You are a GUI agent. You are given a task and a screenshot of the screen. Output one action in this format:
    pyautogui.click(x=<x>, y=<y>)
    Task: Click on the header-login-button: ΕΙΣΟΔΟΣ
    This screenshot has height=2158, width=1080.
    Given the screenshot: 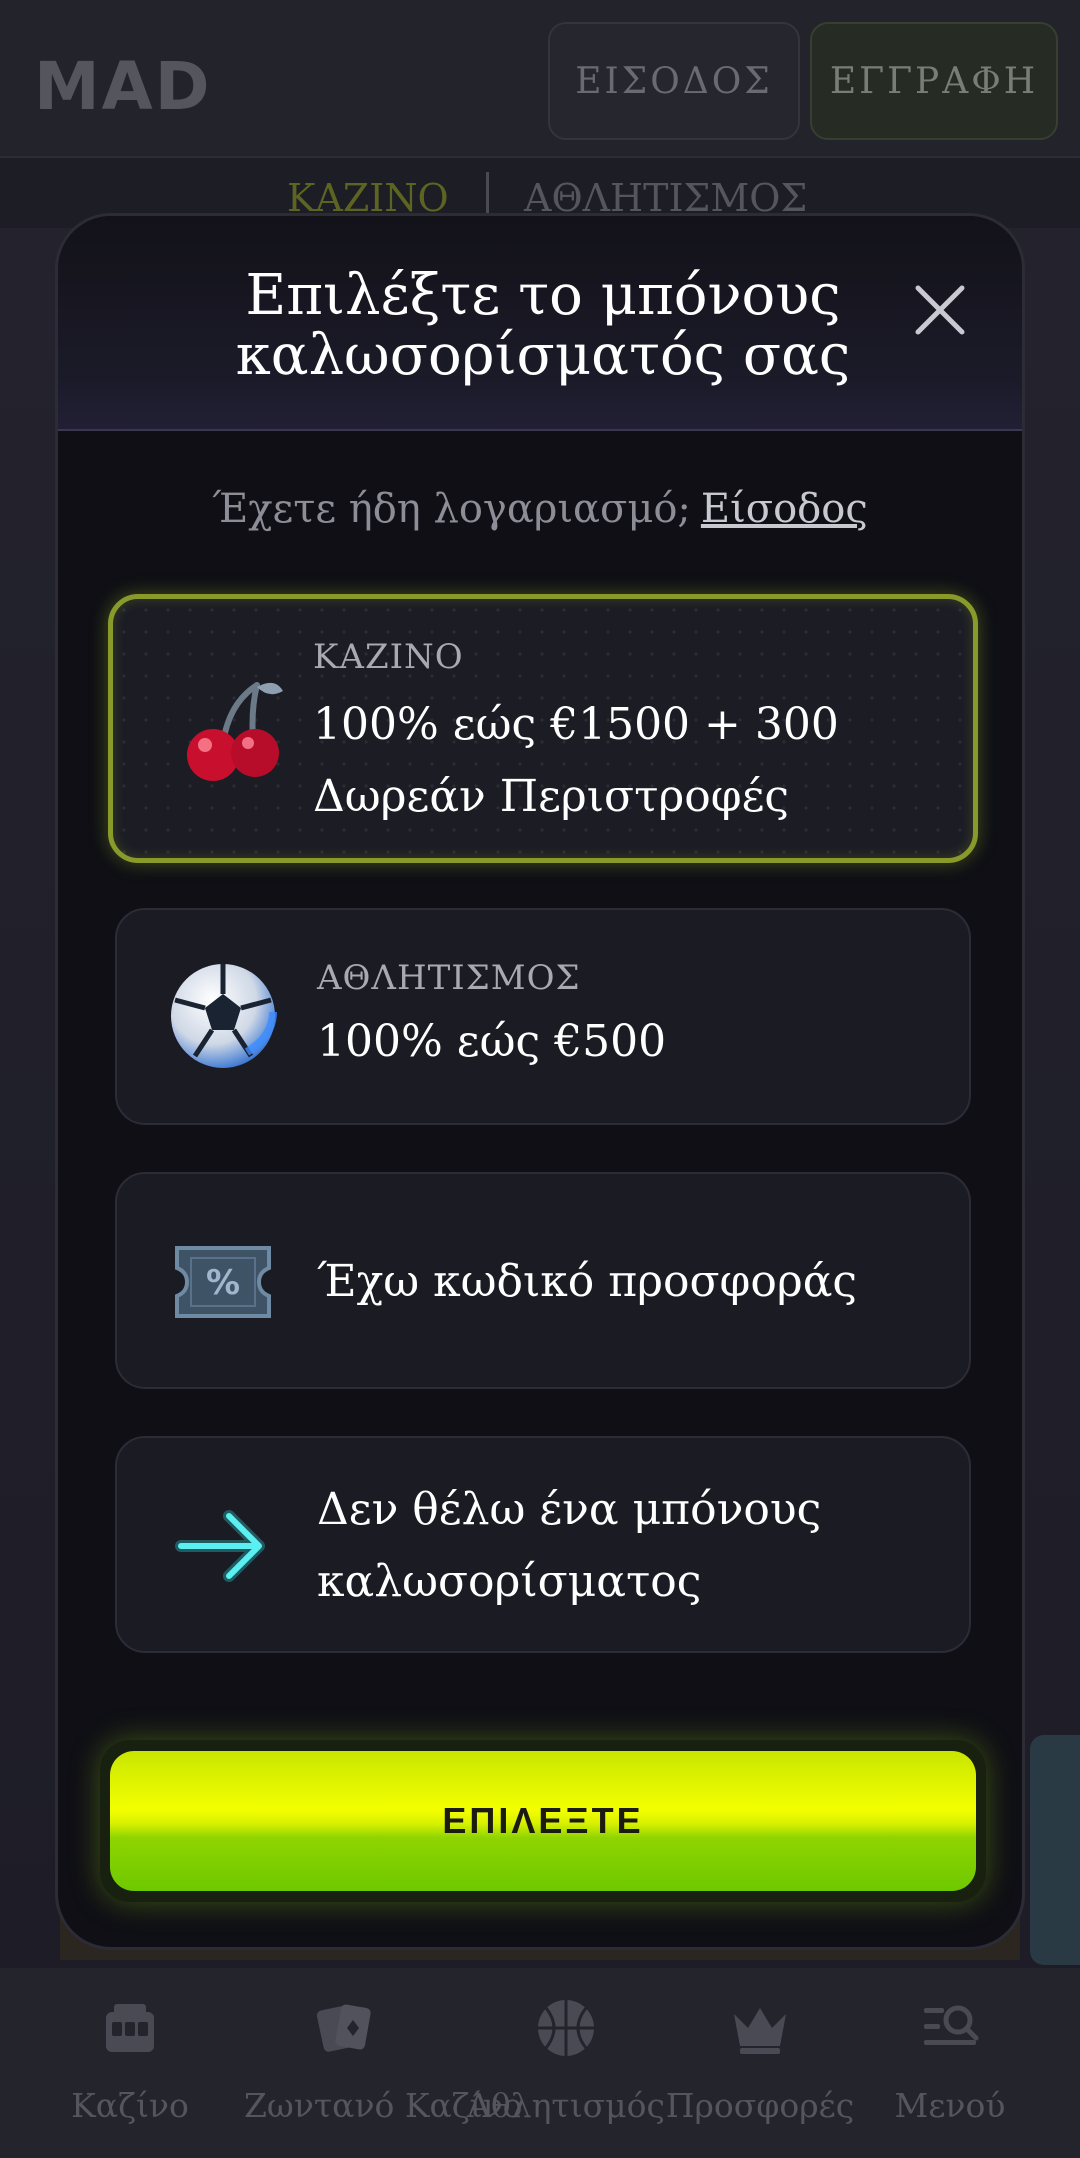 What is the action you would take?
    pyautogui.click(x=674, y=81)
    